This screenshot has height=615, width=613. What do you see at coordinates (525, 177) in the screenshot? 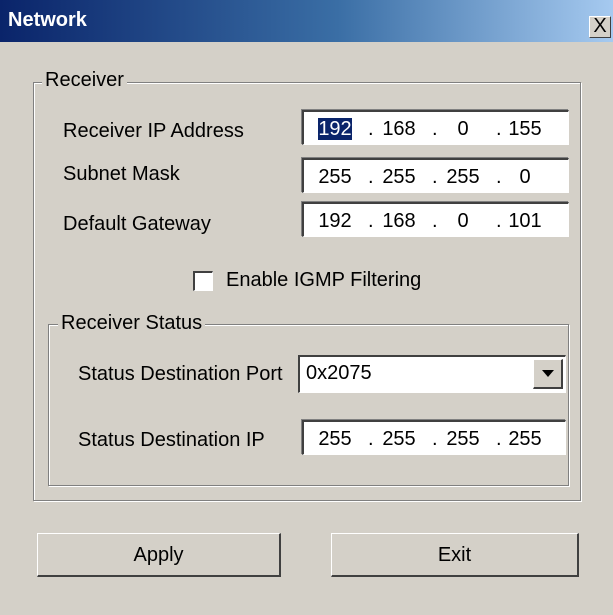
I see `subnet-octet-4: 0` at bounding box center [525, 177].